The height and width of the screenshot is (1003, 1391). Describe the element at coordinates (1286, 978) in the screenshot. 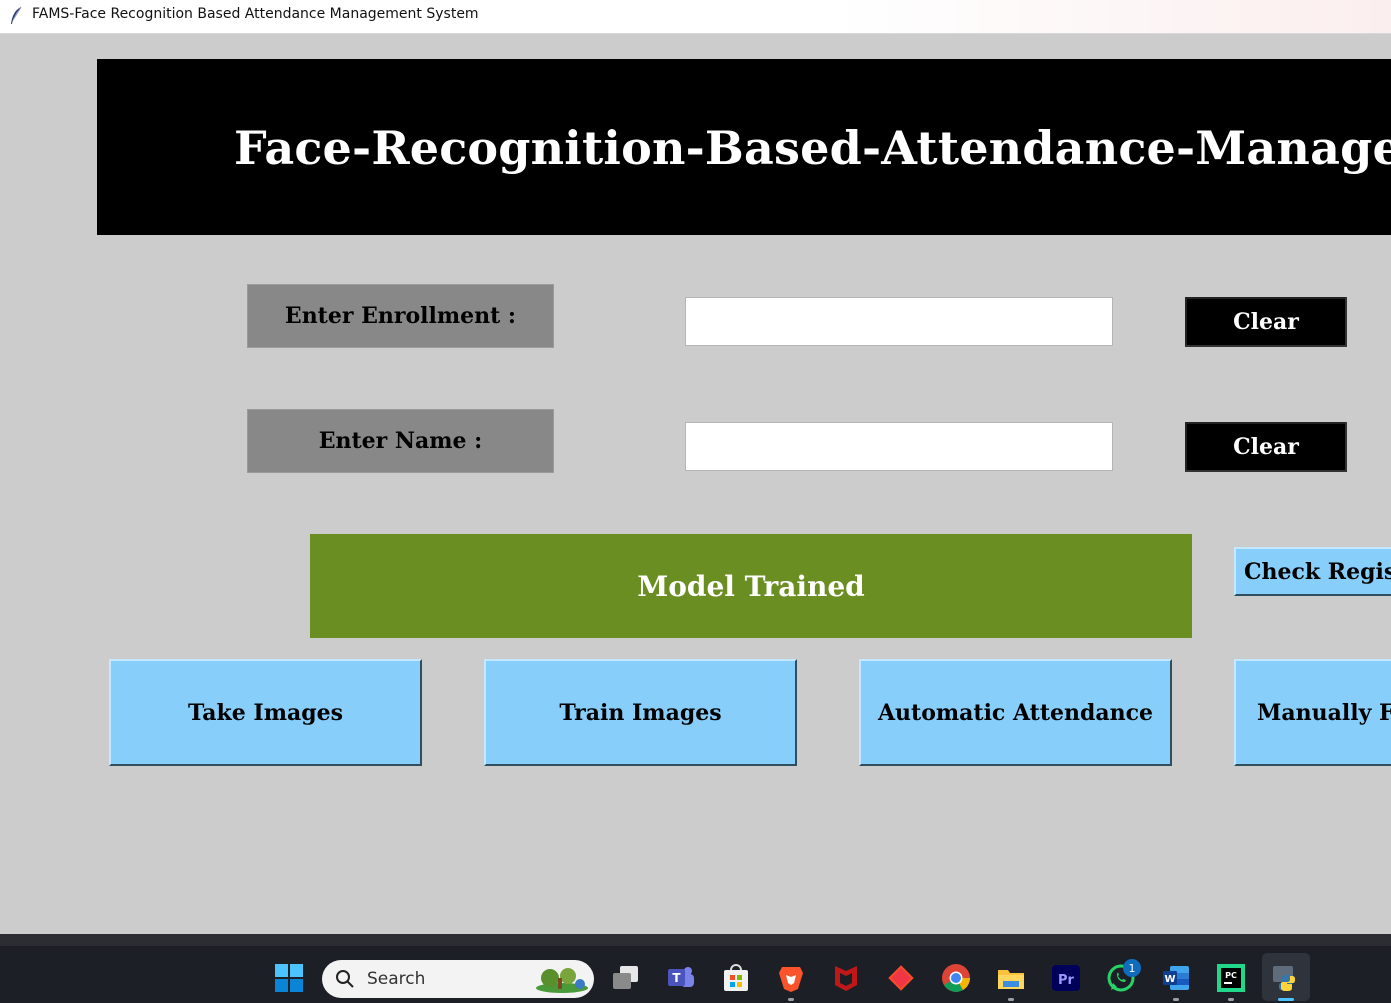

I see `python-icon` at that location.